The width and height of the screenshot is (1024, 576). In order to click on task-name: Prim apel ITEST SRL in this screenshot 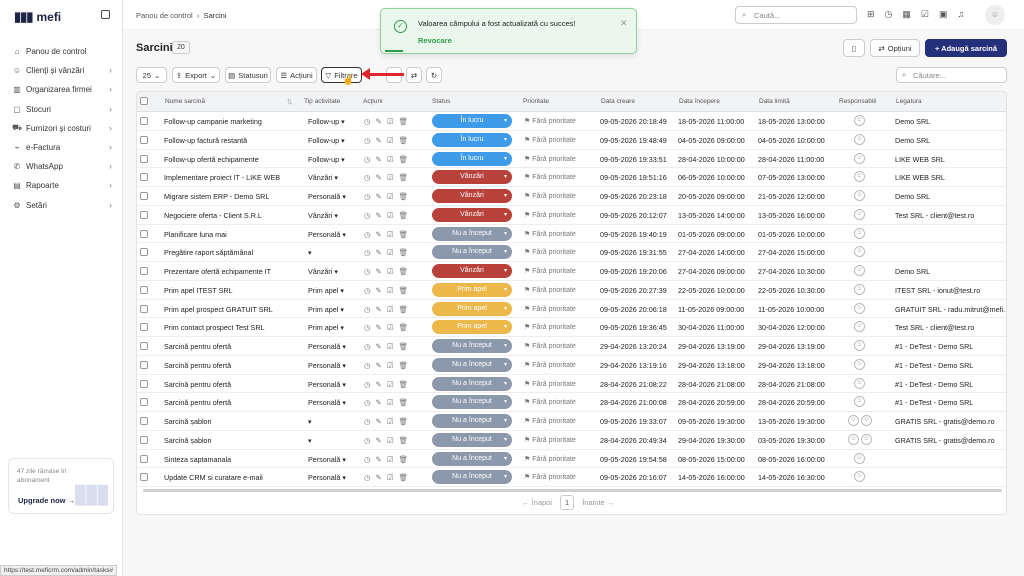, I will do `click(234, 290)`.